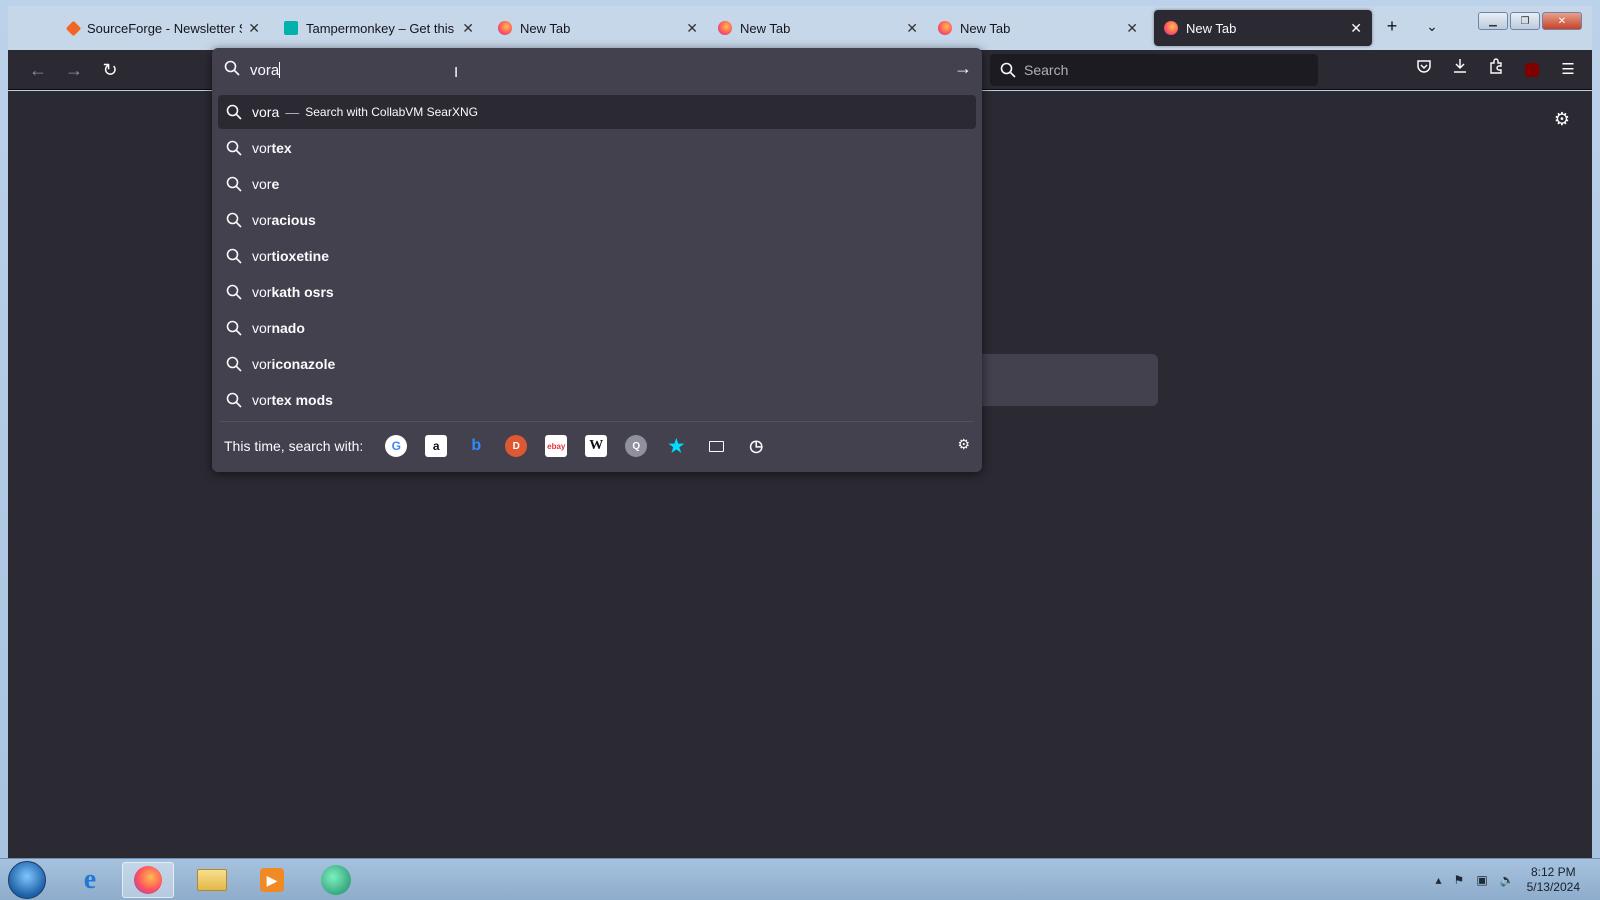  I want to click on wikipedia-icon: W, so click(596, 446).